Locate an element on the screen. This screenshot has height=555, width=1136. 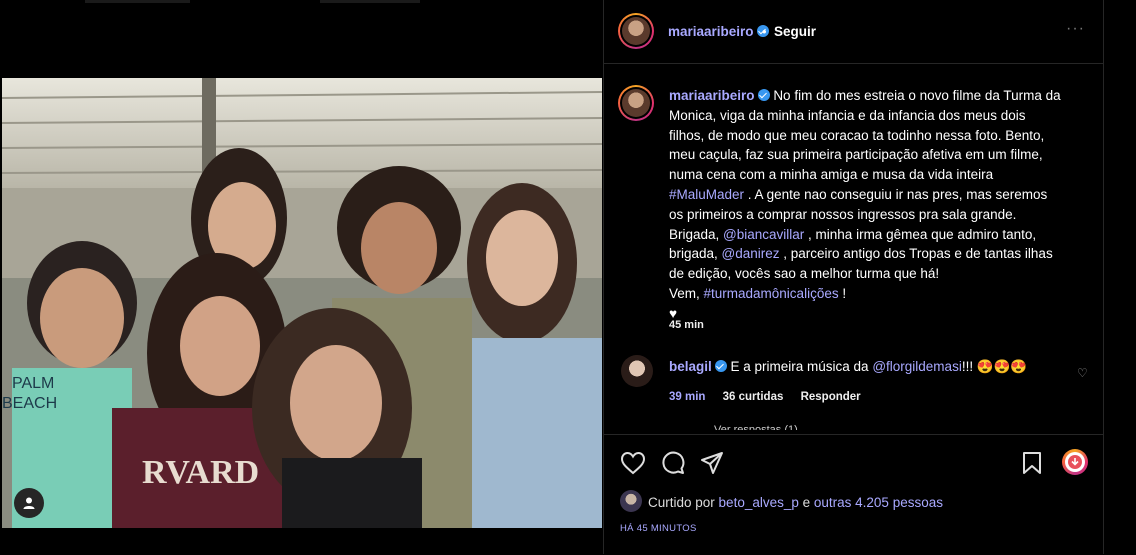
other-likers-link: outras 4.205 pessoas is located at coordinates (878, 502).